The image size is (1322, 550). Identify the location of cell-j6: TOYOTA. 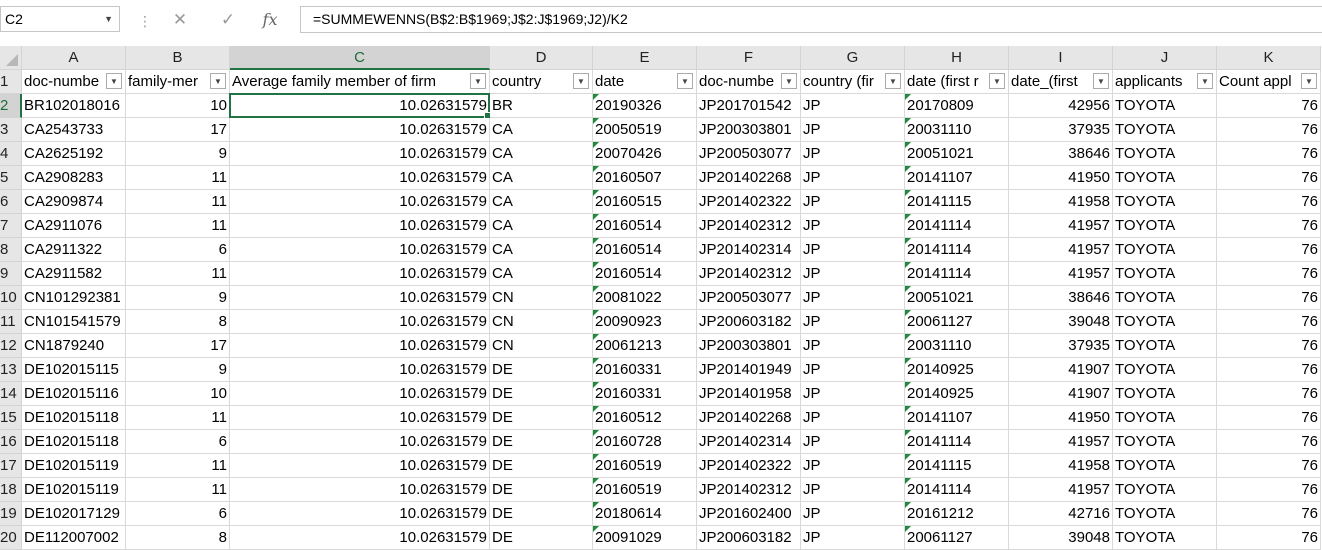
(1165, 202).